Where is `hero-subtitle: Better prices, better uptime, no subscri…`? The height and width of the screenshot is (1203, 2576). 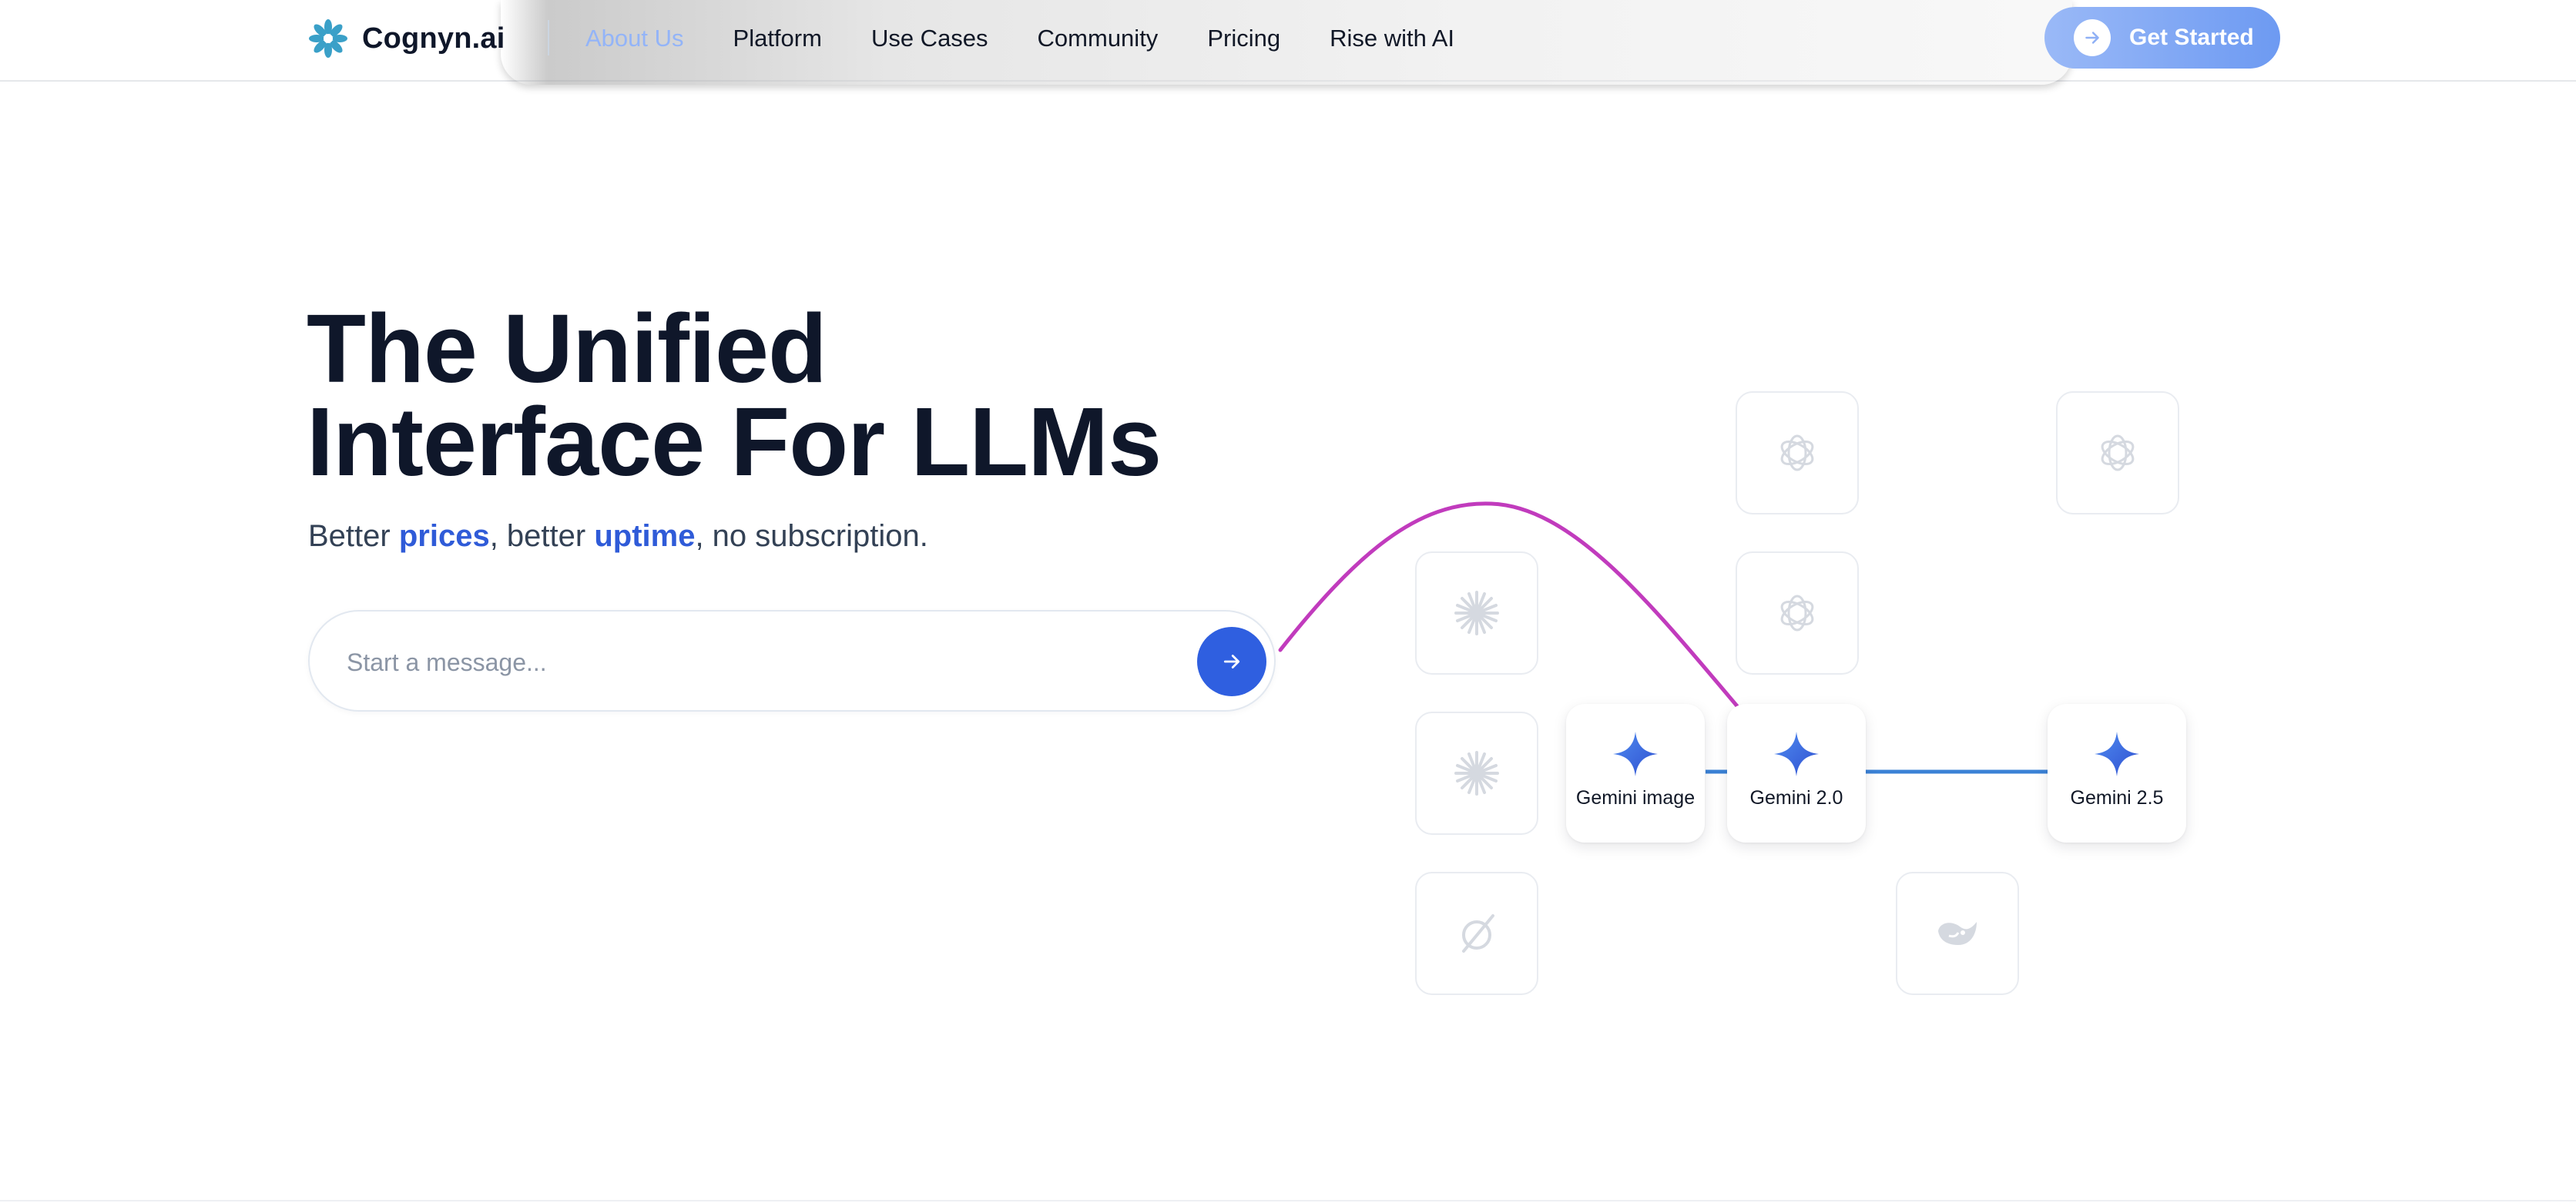 hero-subtitle: Better prices, better uptime, no subscri… is located at coordinates (618, 536).